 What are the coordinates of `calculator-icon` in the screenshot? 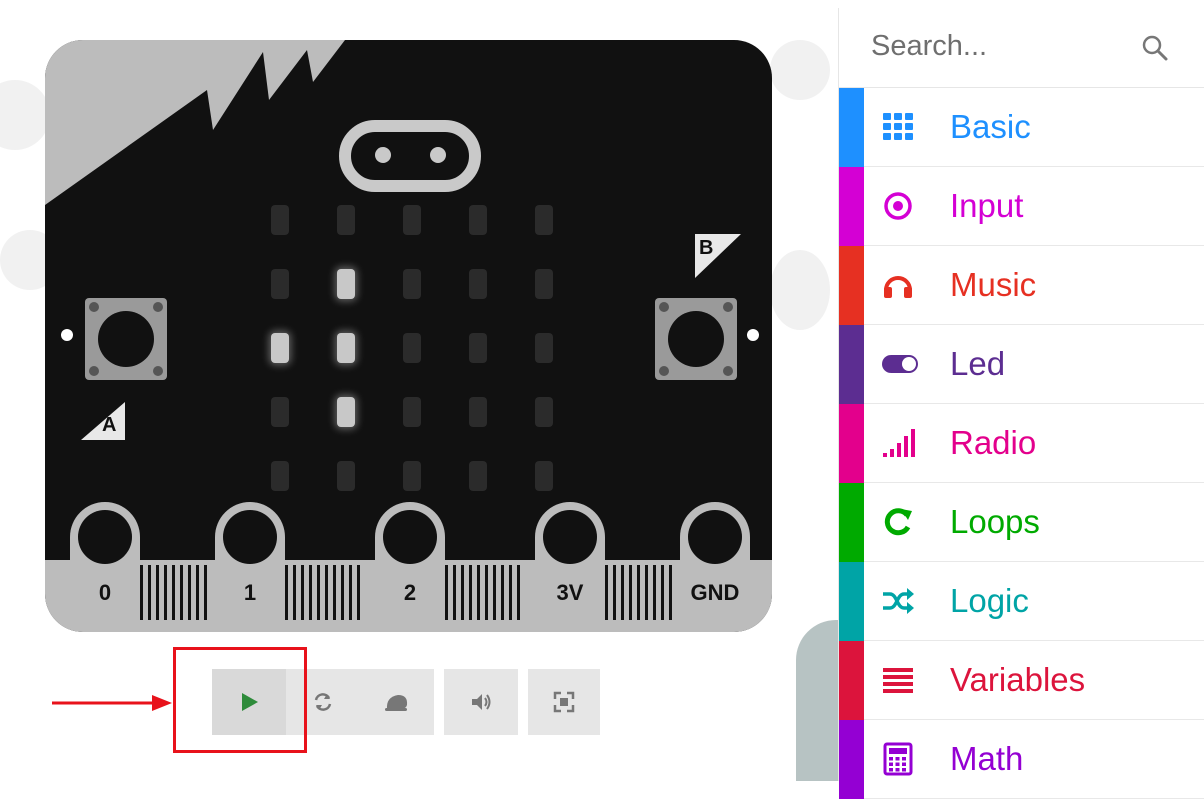 It's located at (898, 759).